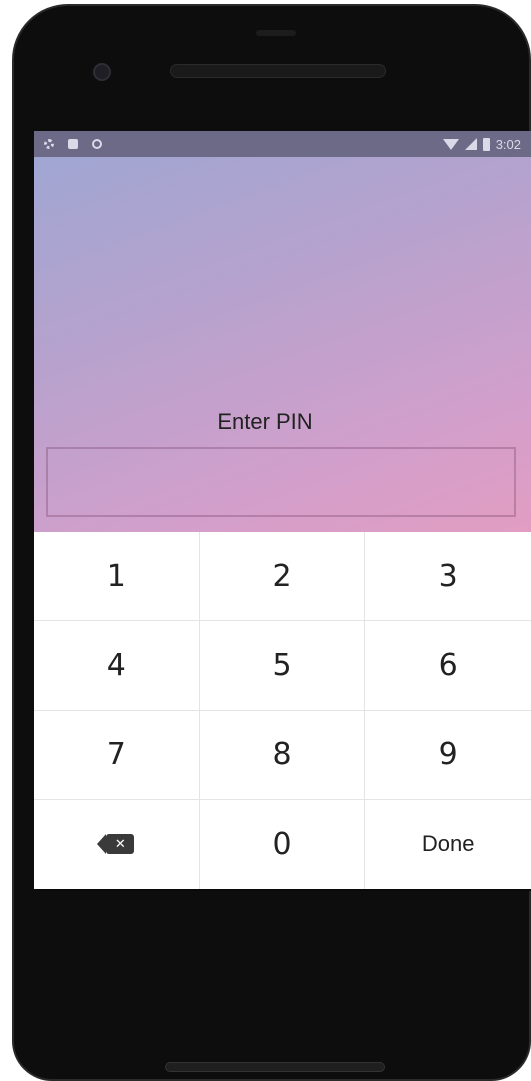  I want to click on backspace-key: ✕, so click(117, 844).